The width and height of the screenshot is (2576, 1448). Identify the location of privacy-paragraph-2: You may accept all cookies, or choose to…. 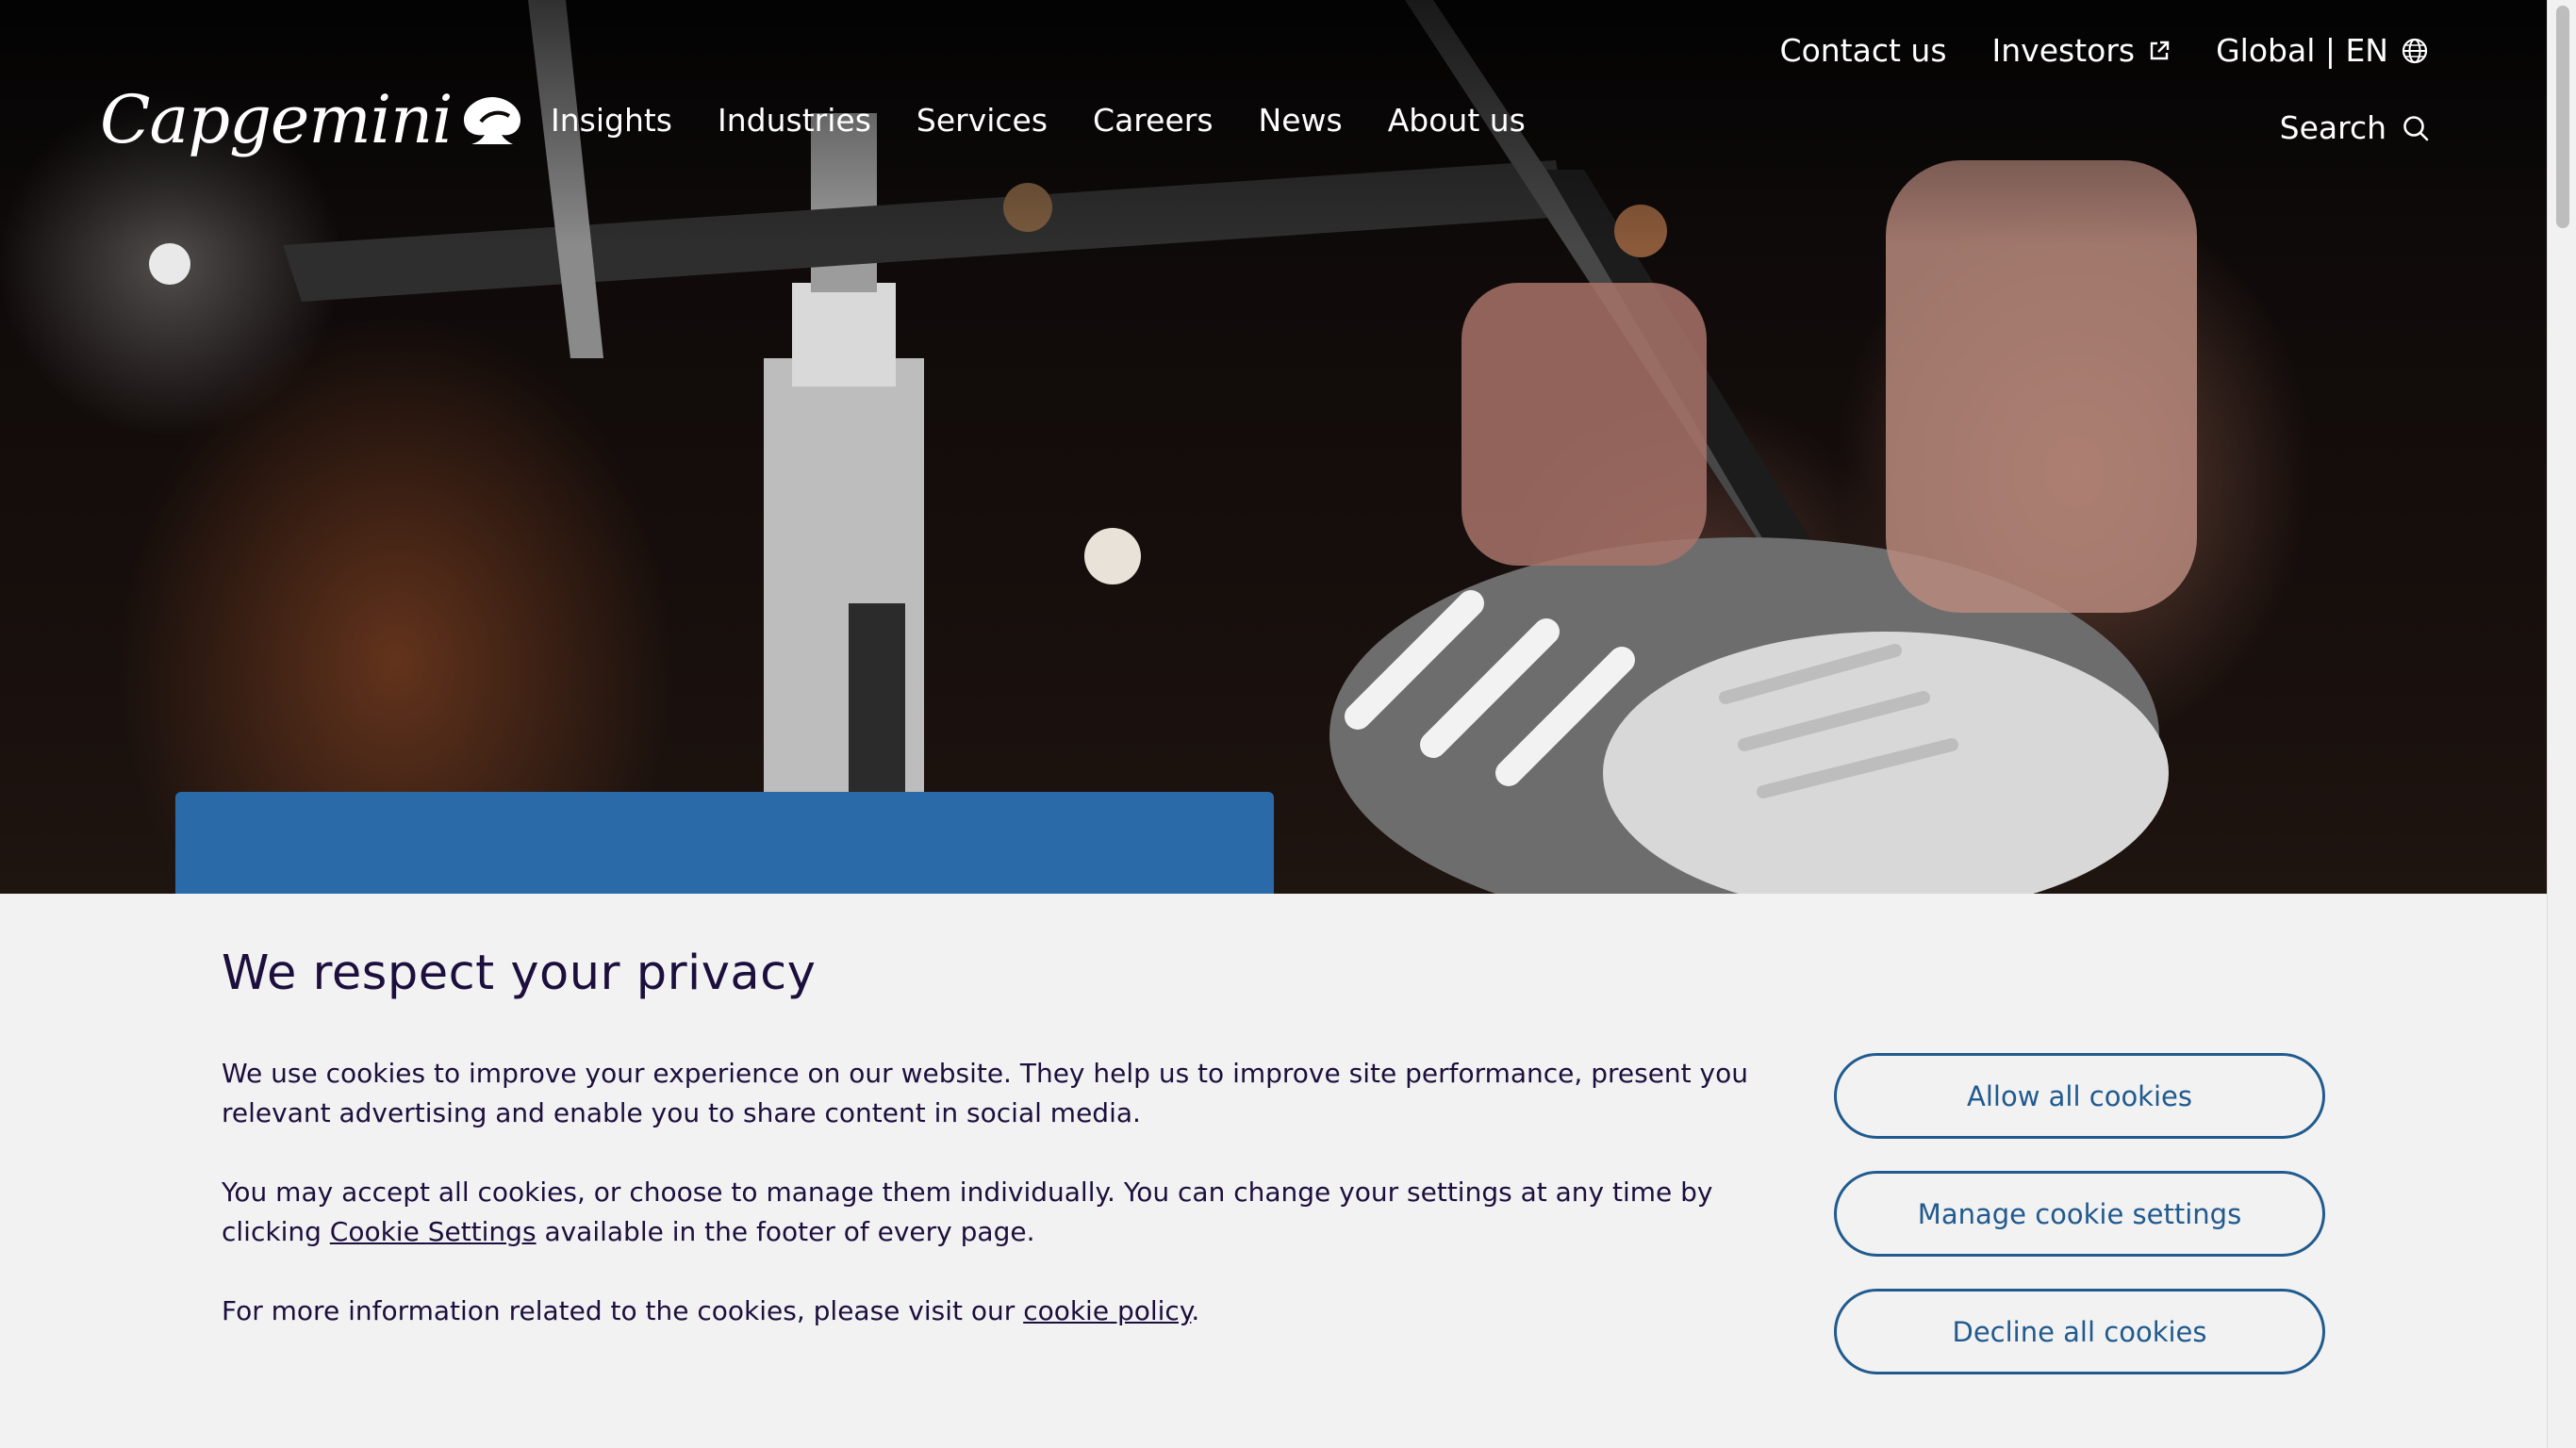
(985, 1212).